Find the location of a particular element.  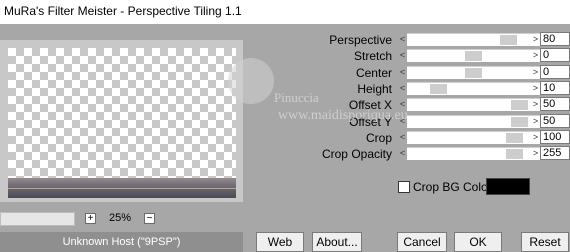

offset-y-slider-thumb is located at coordinates (519, 122).